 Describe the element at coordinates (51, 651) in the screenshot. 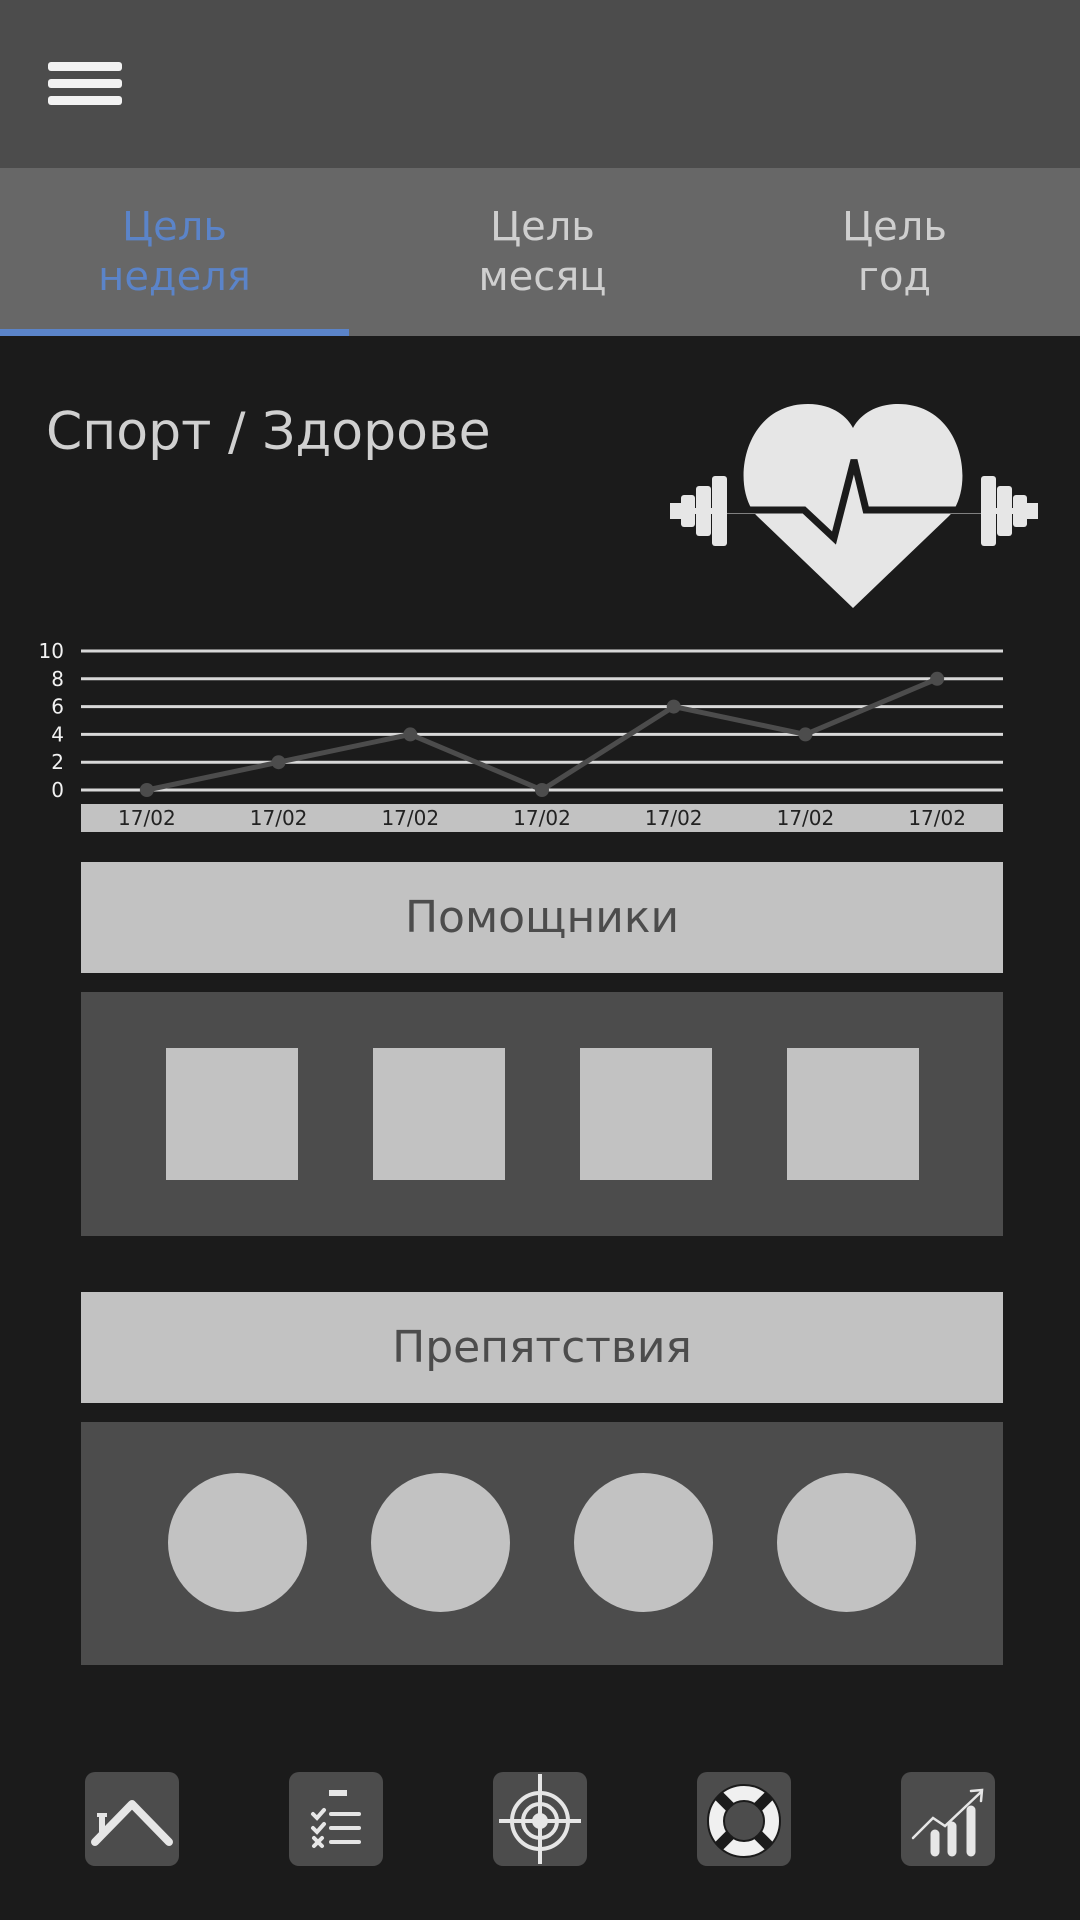

I see `y-tick-label: 10` at that location.